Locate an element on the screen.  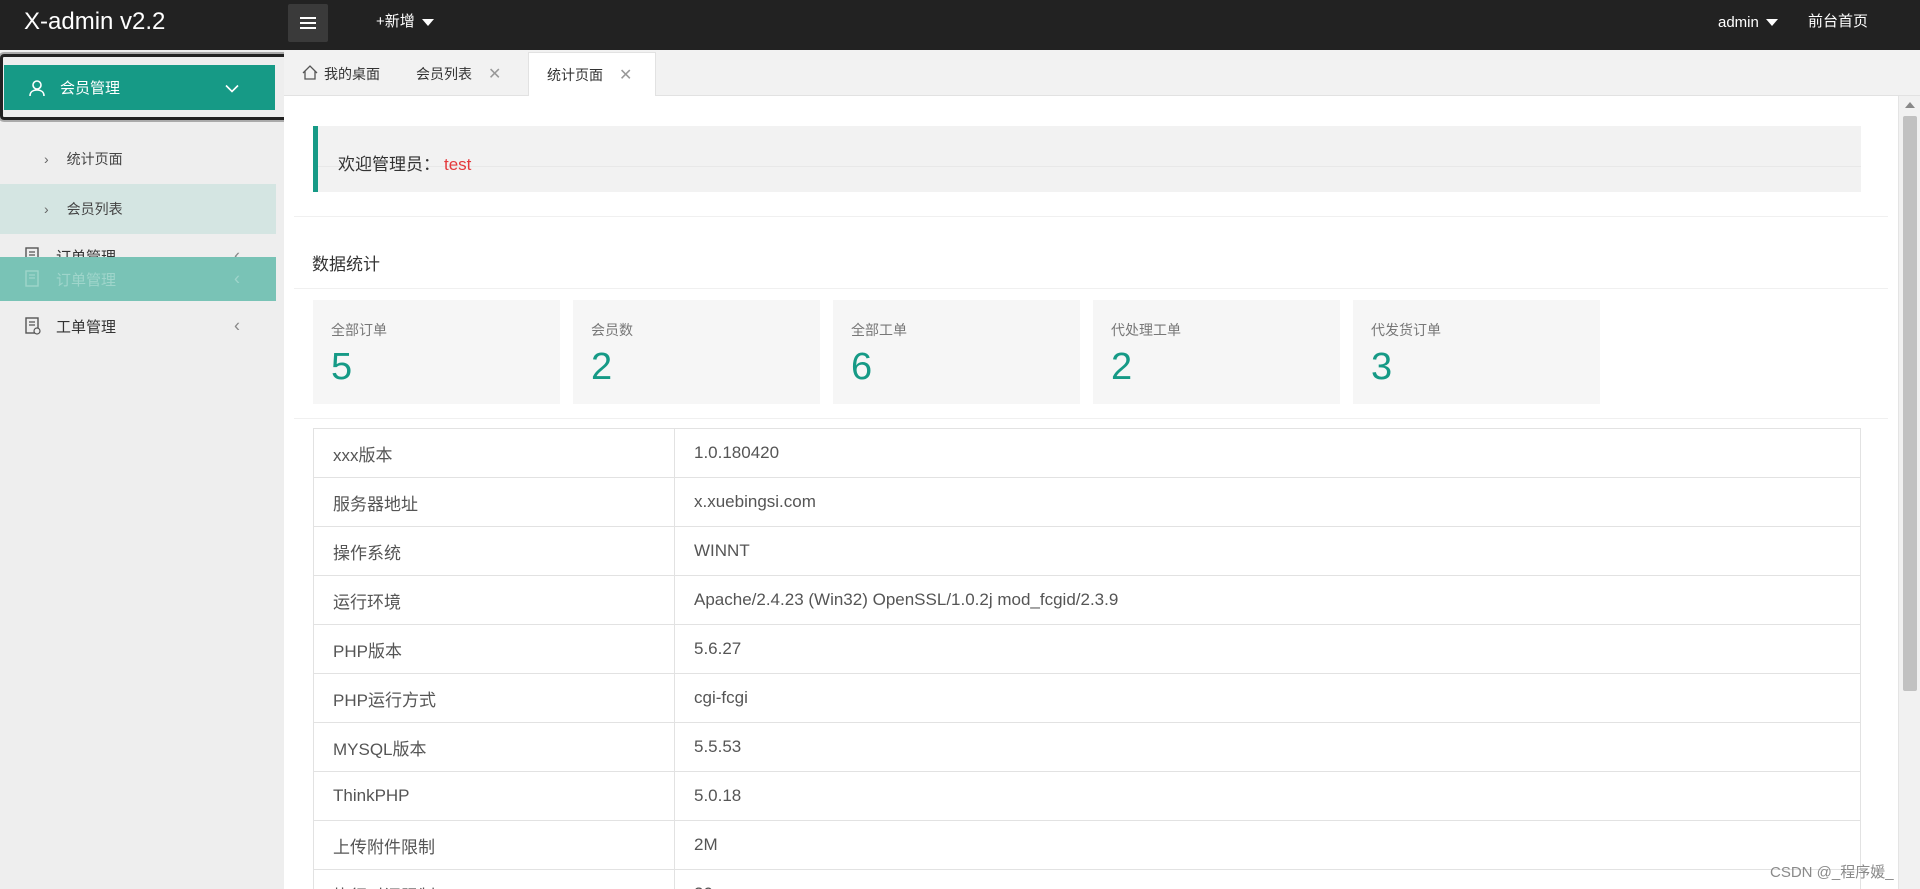
watermark: CSDN @_程序媛_ is located at coordinates (1832, 872).